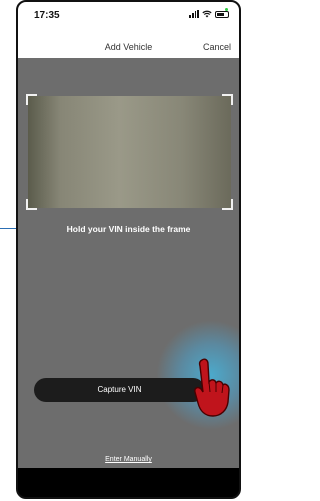  What do you see at coordinates (227, 99) in the screenshot?
I see `frame-corner-top-right` at bounding box center [227, 99].